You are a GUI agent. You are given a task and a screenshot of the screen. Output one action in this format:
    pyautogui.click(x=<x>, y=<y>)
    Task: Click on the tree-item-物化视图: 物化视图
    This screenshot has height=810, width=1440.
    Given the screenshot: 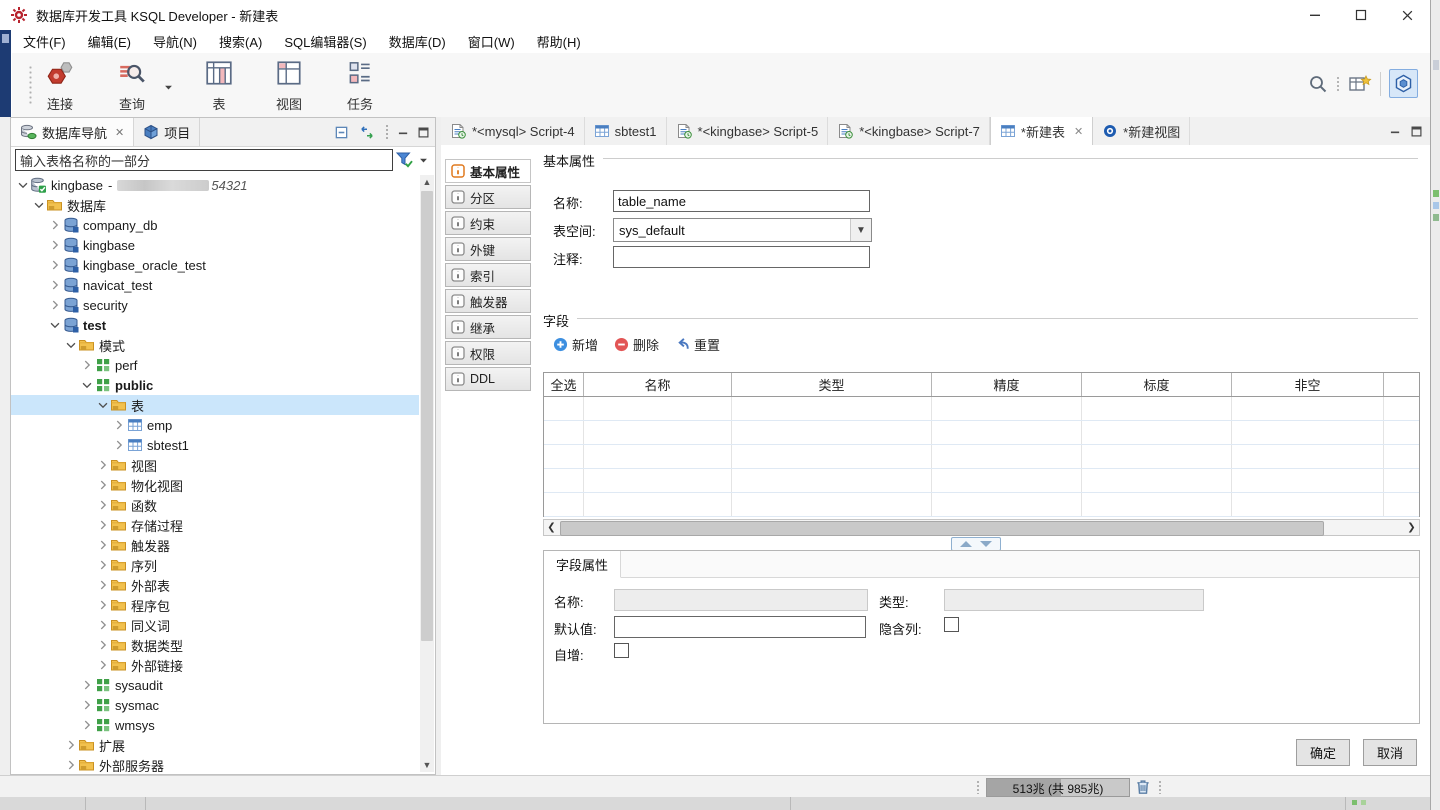 What is the action you would take?
    pyautogui.click(x=215, y=485)
    